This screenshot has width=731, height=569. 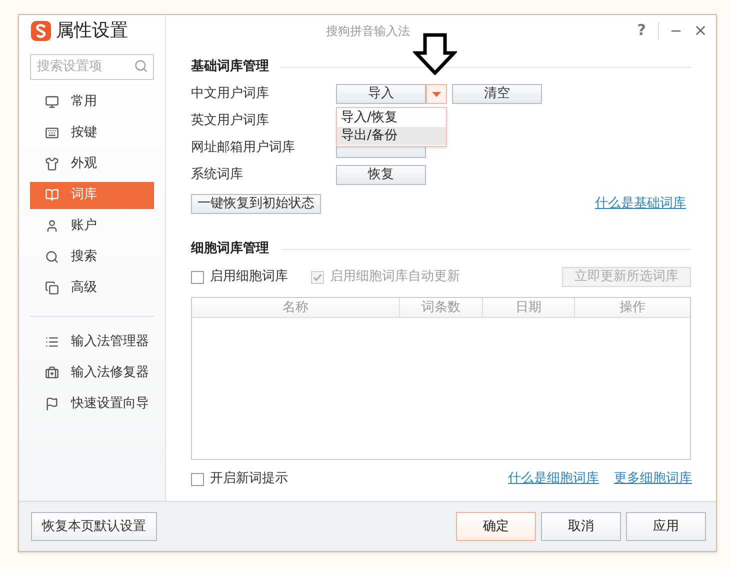 I want to click on action-button: 恢复, so click(x=381, y=175).